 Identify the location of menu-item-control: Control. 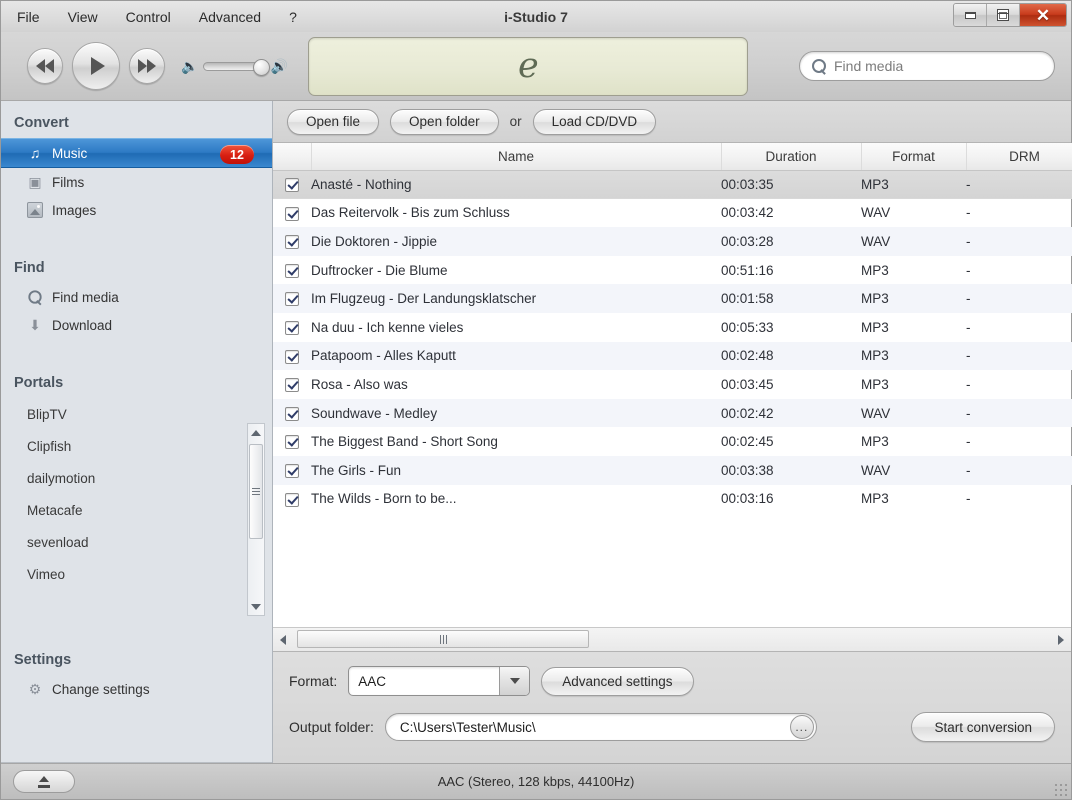
(148, 17).